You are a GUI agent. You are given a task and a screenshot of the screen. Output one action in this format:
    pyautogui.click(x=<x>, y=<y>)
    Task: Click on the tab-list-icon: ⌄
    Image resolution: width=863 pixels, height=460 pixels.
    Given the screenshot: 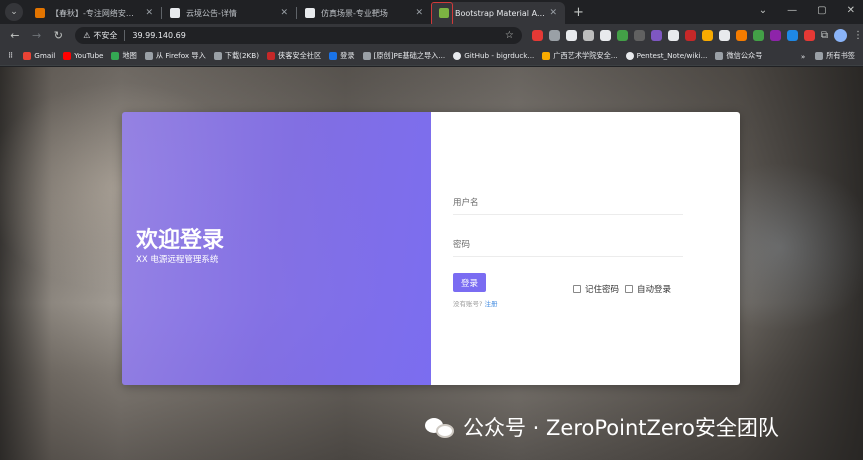 What is the action you would take?
    pyautogui.click(x=763, y=10)
    